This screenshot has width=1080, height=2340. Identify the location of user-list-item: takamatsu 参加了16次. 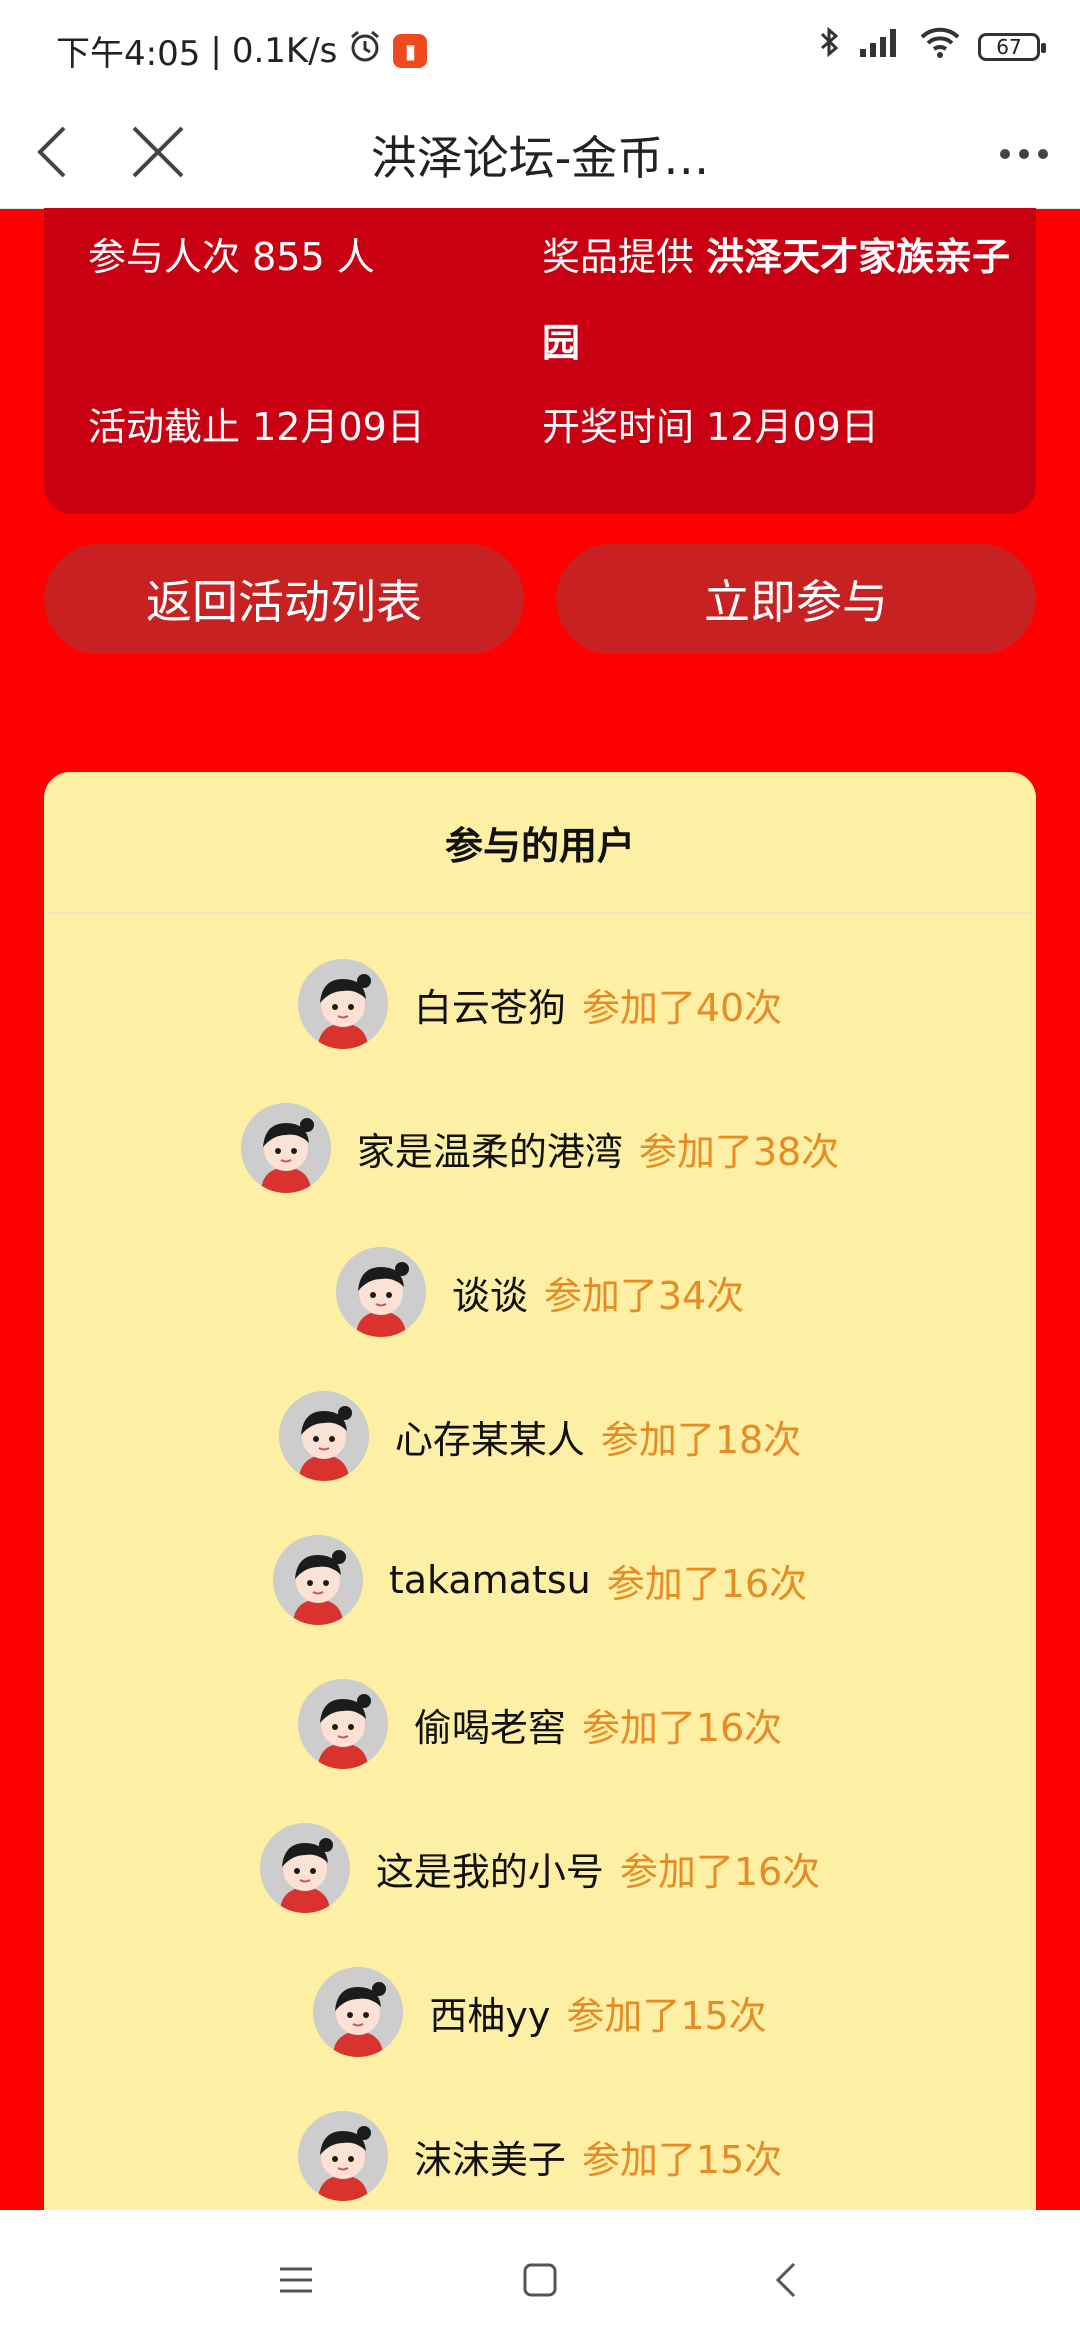
(540, 1580).